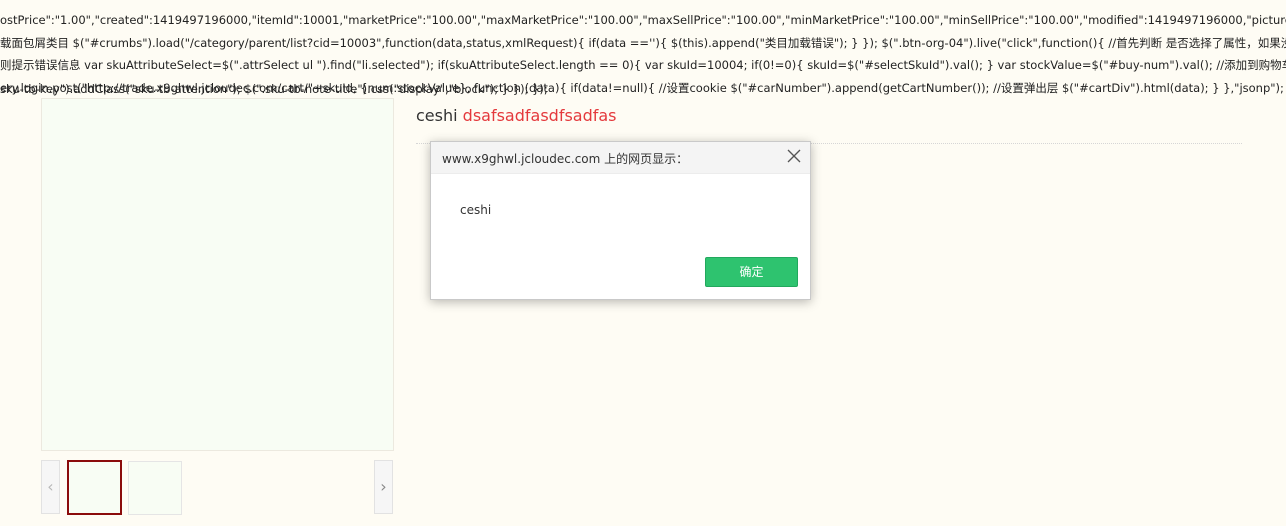 This screenshot has width=1286, height=526. I want to click on thumbnail-next-button: ›, so click(383, 487).